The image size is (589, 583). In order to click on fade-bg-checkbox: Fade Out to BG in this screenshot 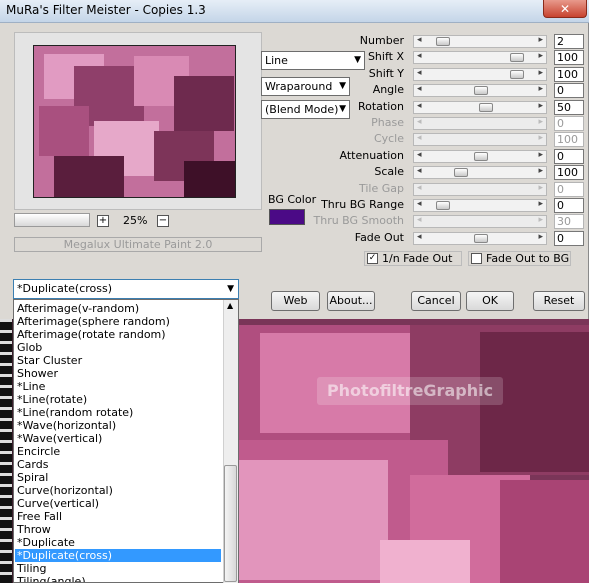, I will do `click(519, 258)`.